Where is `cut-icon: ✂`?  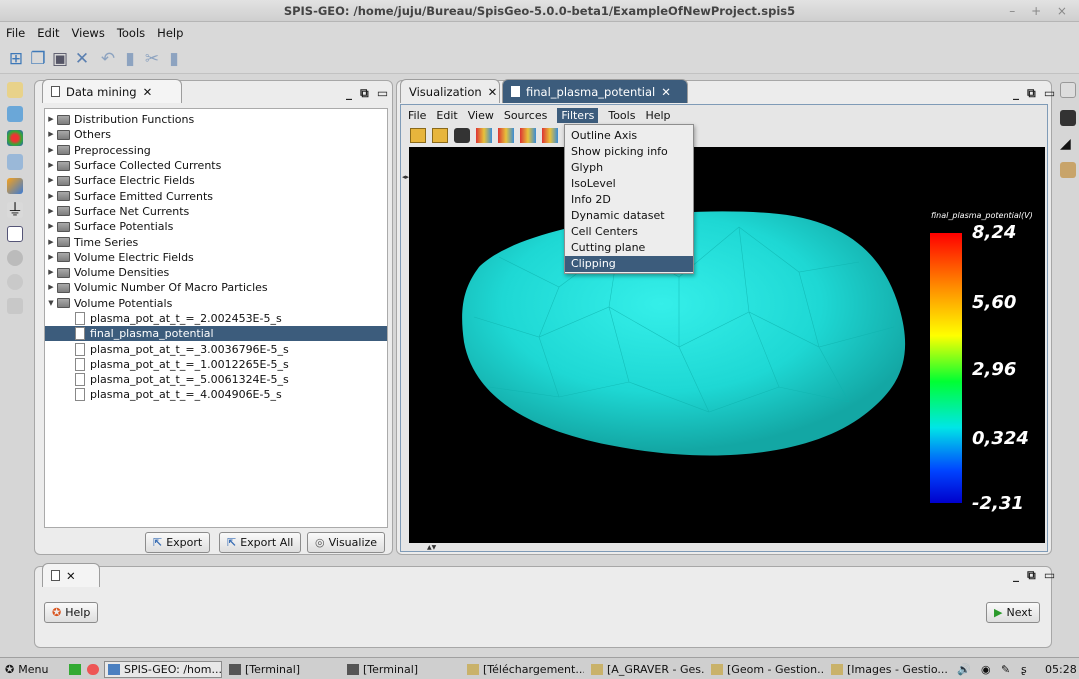
cut-icon: ✂ is located at coordinates (152, 59).